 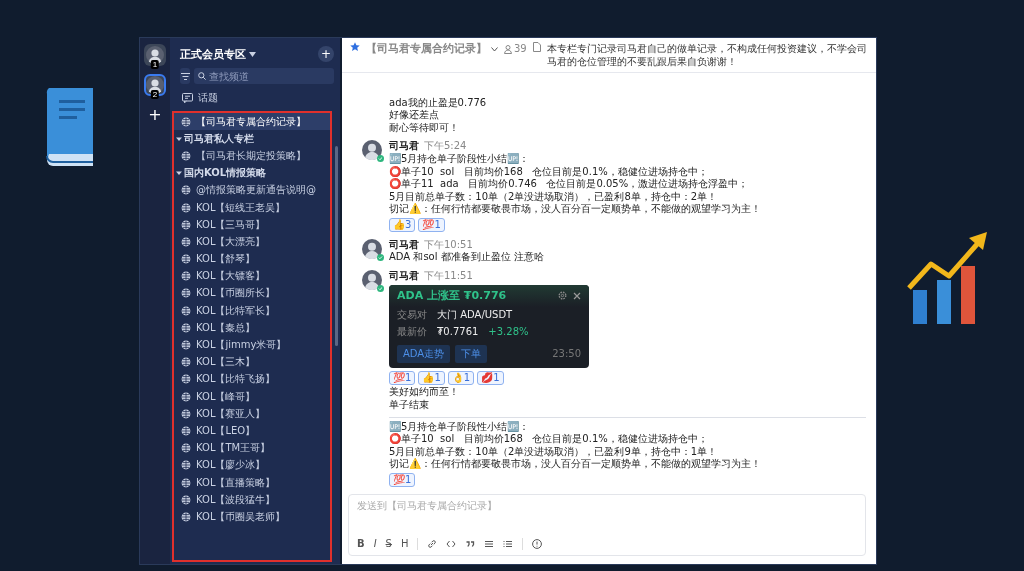 What do you see at coordinates (155, 55) in the screenshot?
I see `server-icon: 1` at bounding box center [155, 55].